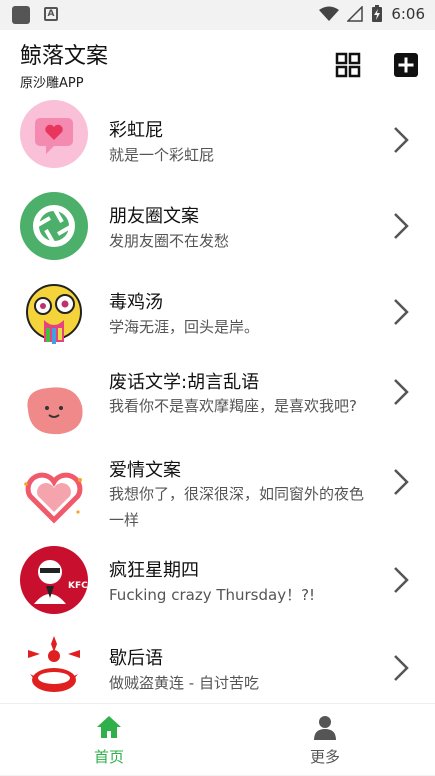 The image size is (435, 776). Describe the element at coordinates (54, 314) in the screenshot. I see `crazy-face-icon` at that location.